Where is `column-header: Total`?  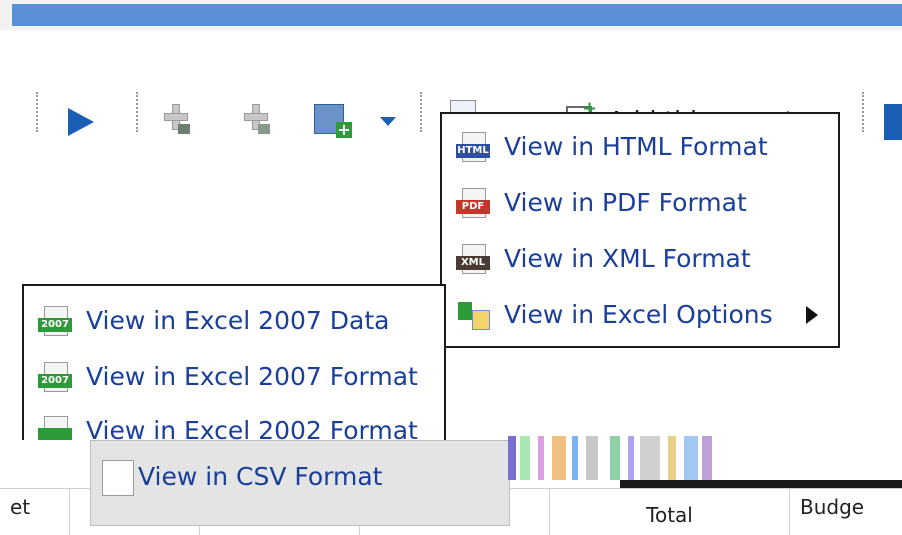 column-header: Total is located at coordinates (670, 512).